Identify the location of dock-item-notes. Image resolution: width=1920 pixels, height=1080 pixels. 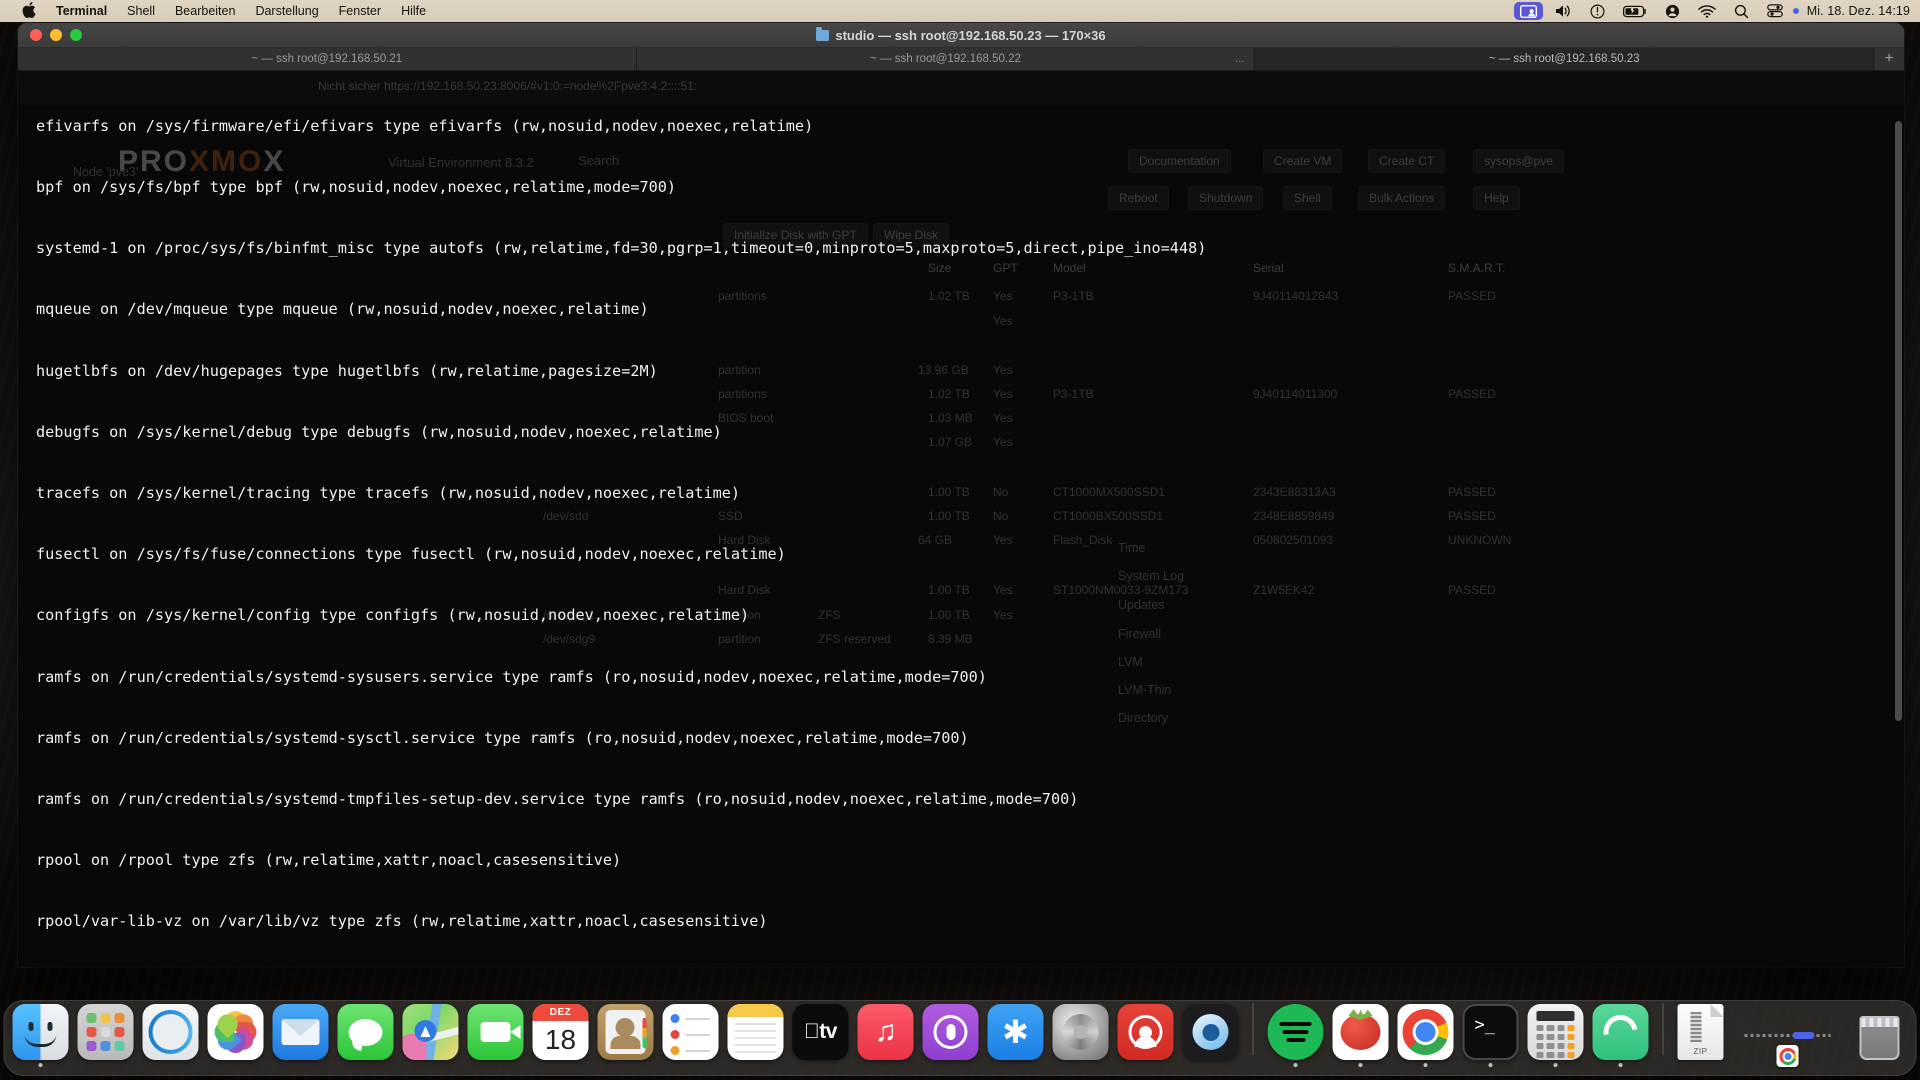
(755, 1035).